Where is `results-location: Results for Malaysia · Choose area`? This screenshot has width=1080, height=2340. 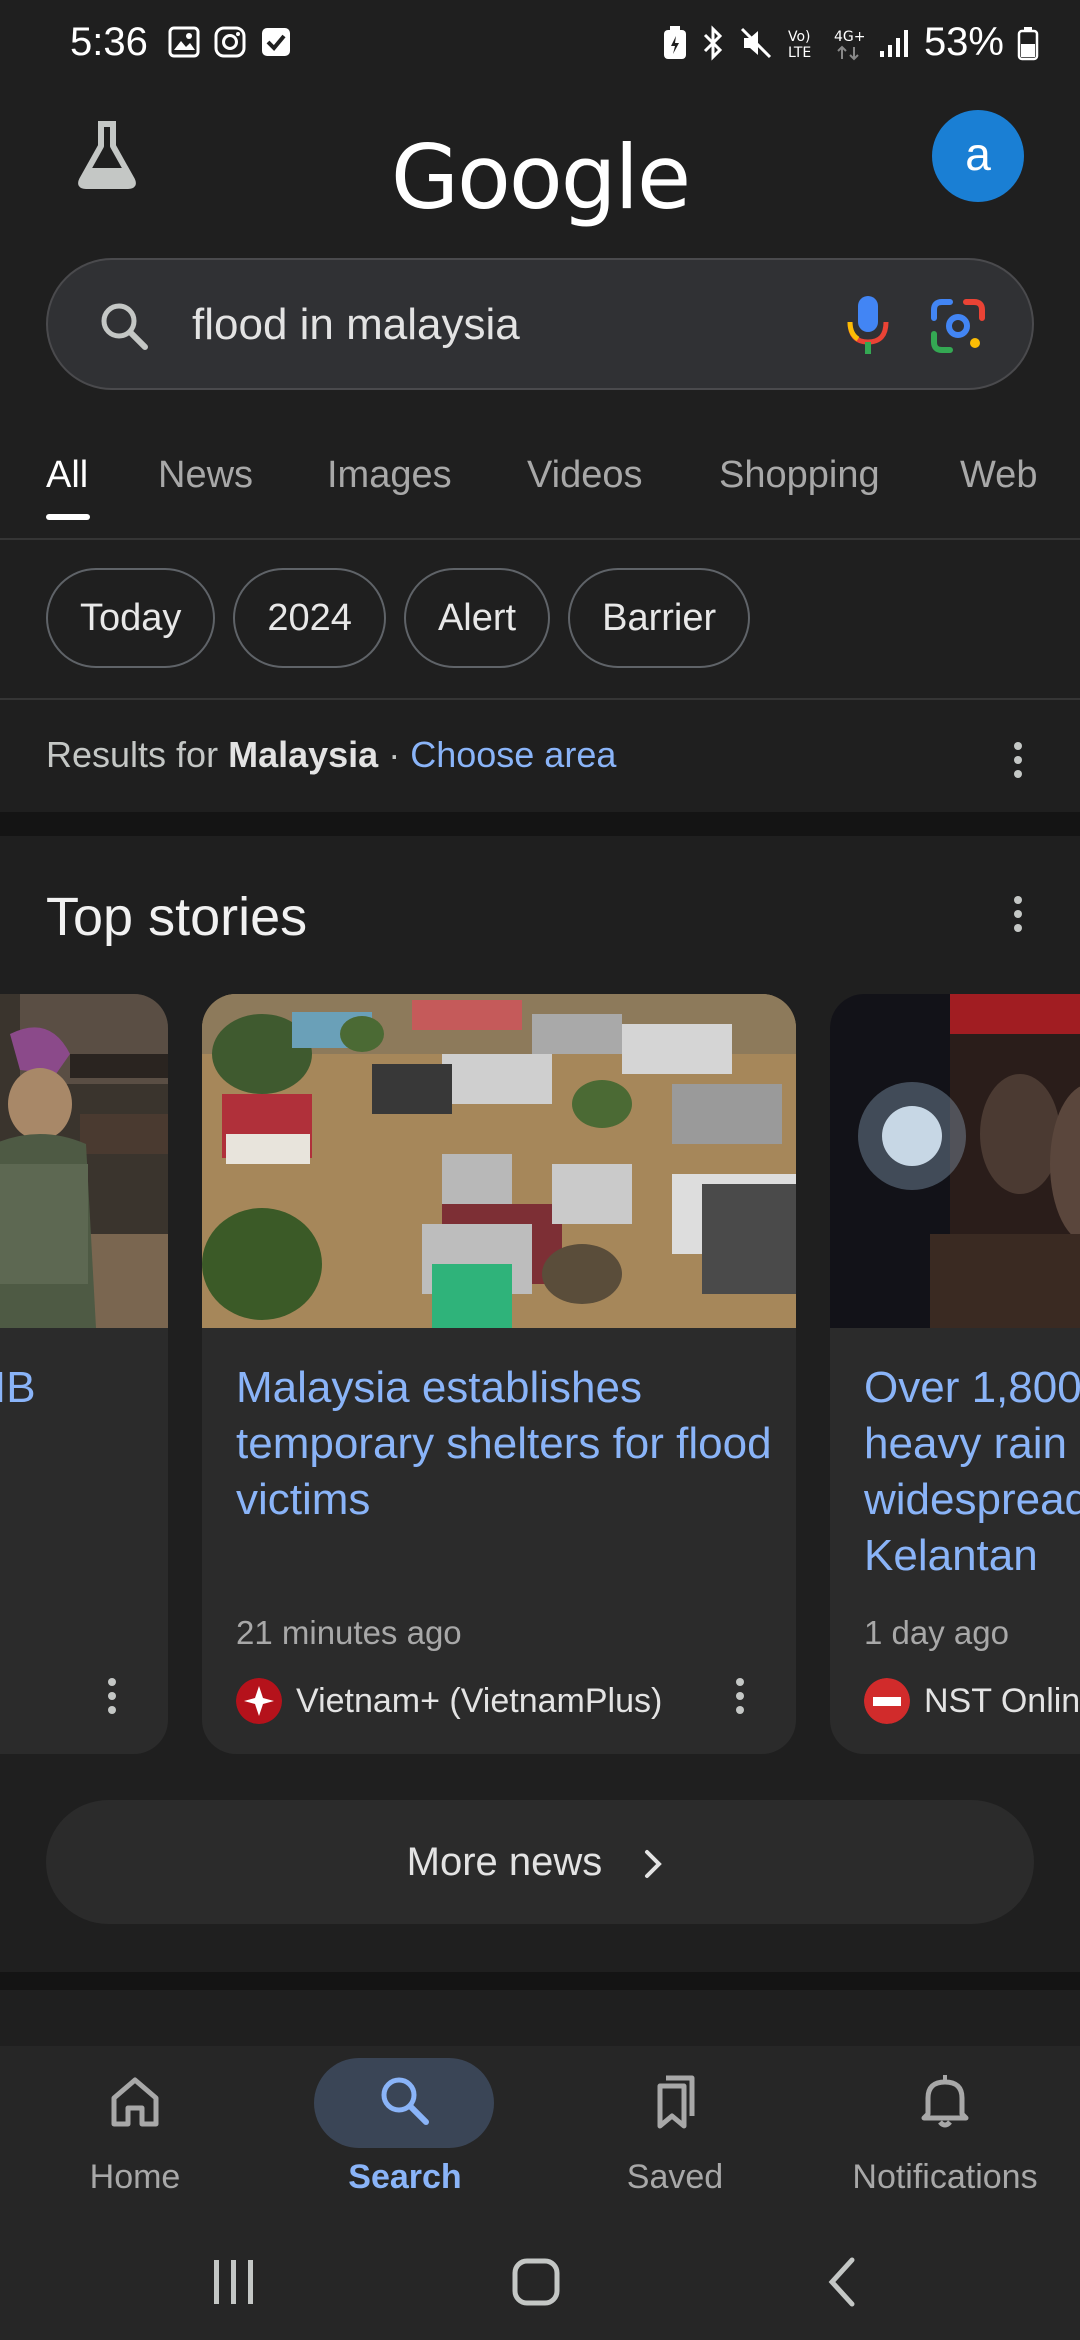
results-location: Results for Malaysia · Choose area is located at coordinates (331, 755).